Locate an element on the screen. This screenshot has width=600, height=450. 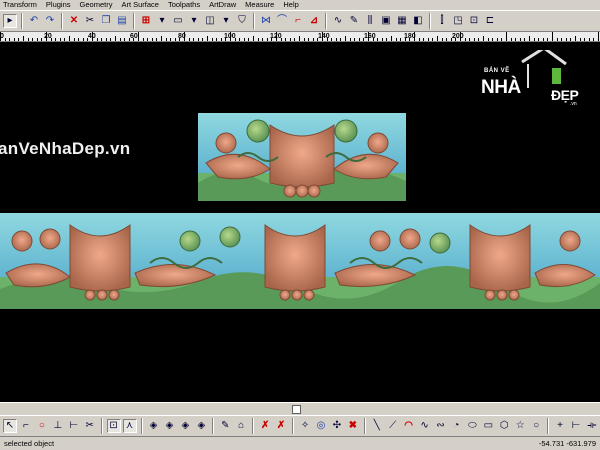
circle-tool-icon: ○ is located at coordinates (42, 426).